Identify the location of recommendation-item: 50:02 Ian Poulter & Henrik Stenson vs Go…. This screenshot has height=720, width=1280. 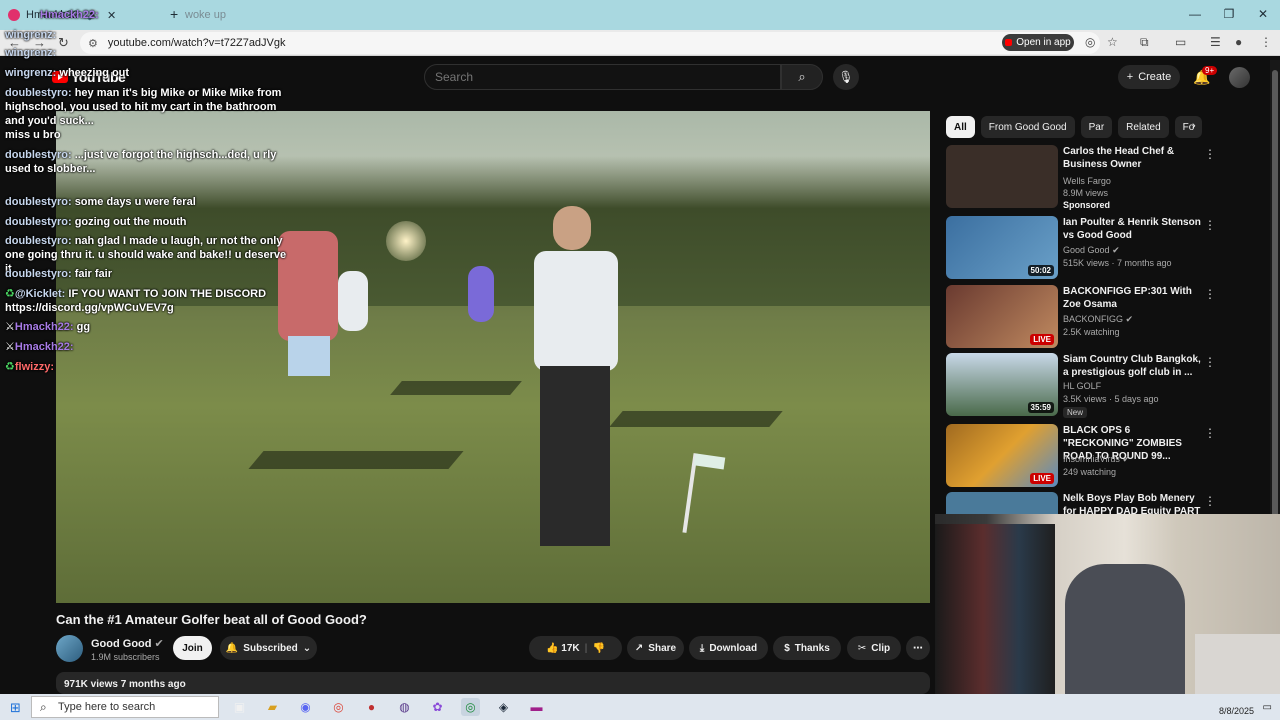
(1096, 248).